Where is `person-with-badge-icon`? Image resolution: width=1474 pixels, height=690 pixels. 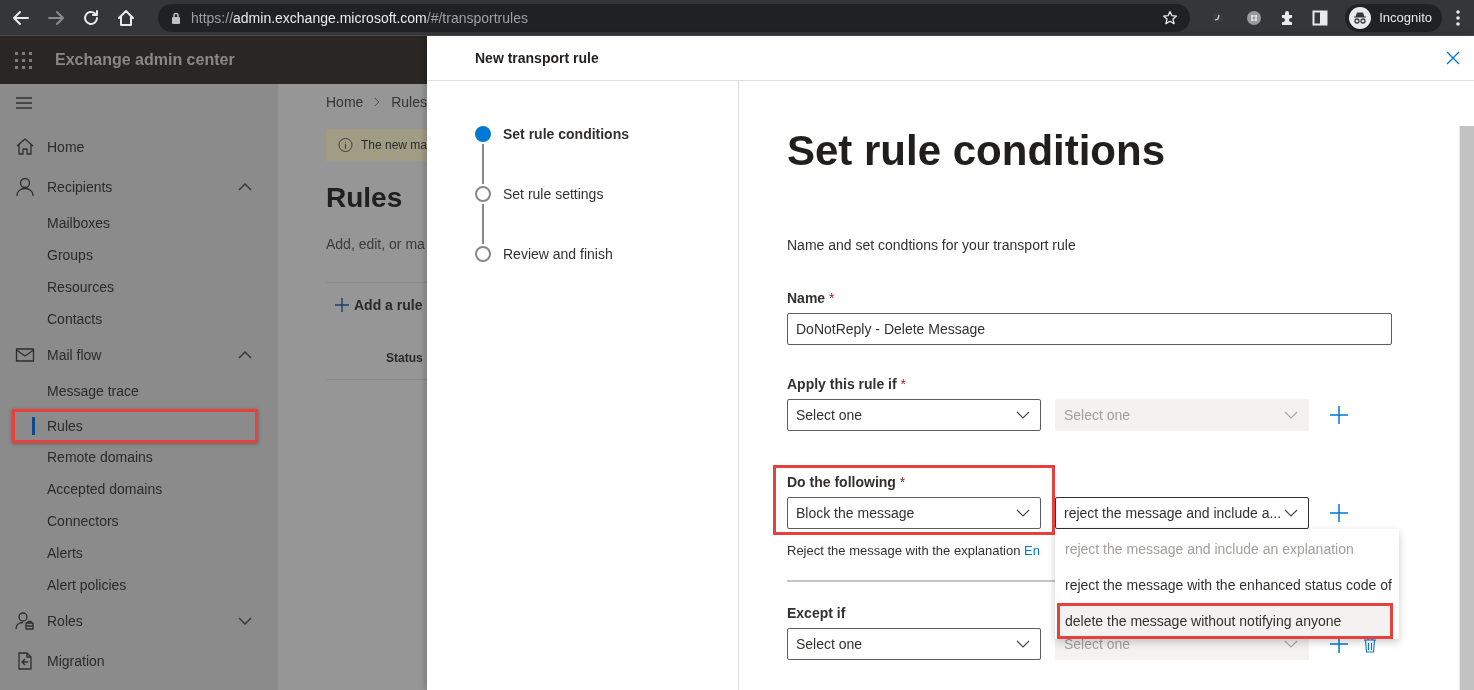 person-with-badge-icon is located at coordinates (25, 621).